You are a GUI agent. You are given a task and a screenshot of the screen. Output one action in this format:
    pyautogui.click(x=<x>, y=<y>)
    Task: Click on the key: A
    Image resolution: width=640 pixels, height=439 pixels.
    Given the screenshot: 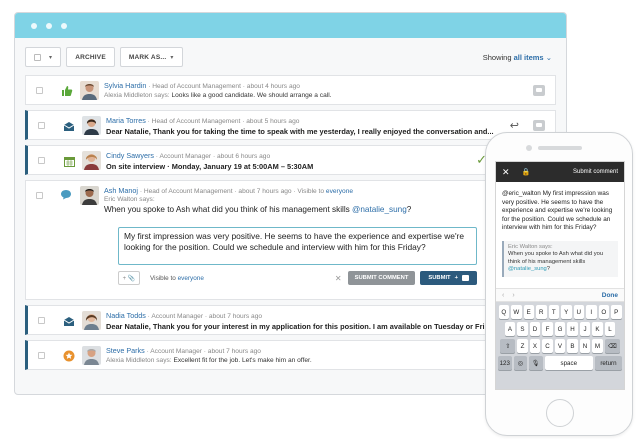 What is the action you would take?
    pyautogui.click(x=510, y=329)
    